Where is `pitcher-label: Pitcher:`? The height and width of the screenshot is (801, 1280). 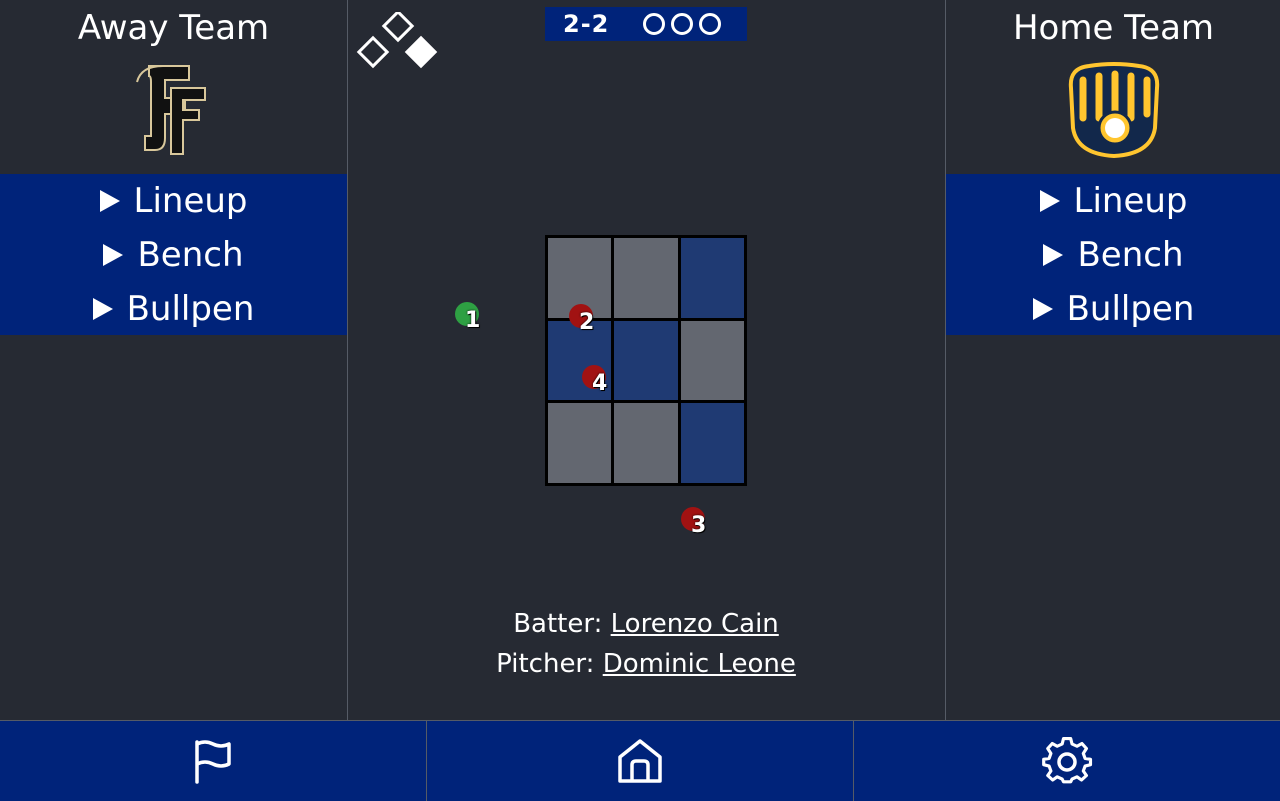
pitcher-label: Pitcher: is located at coordinates (549, 664).